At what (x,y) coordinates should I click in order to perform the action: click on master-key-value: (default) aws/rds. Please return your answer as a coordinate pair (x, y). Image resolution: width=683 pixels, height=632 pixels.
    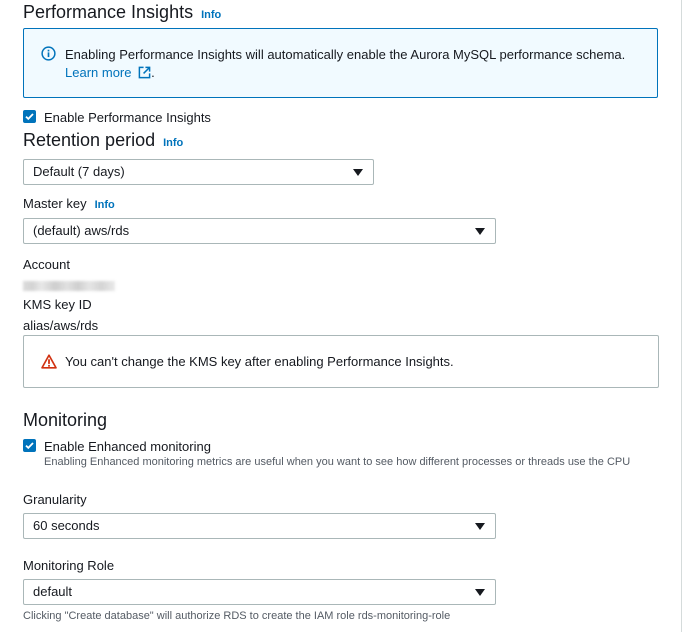
    Looking at the image, I should click on (81, 230).